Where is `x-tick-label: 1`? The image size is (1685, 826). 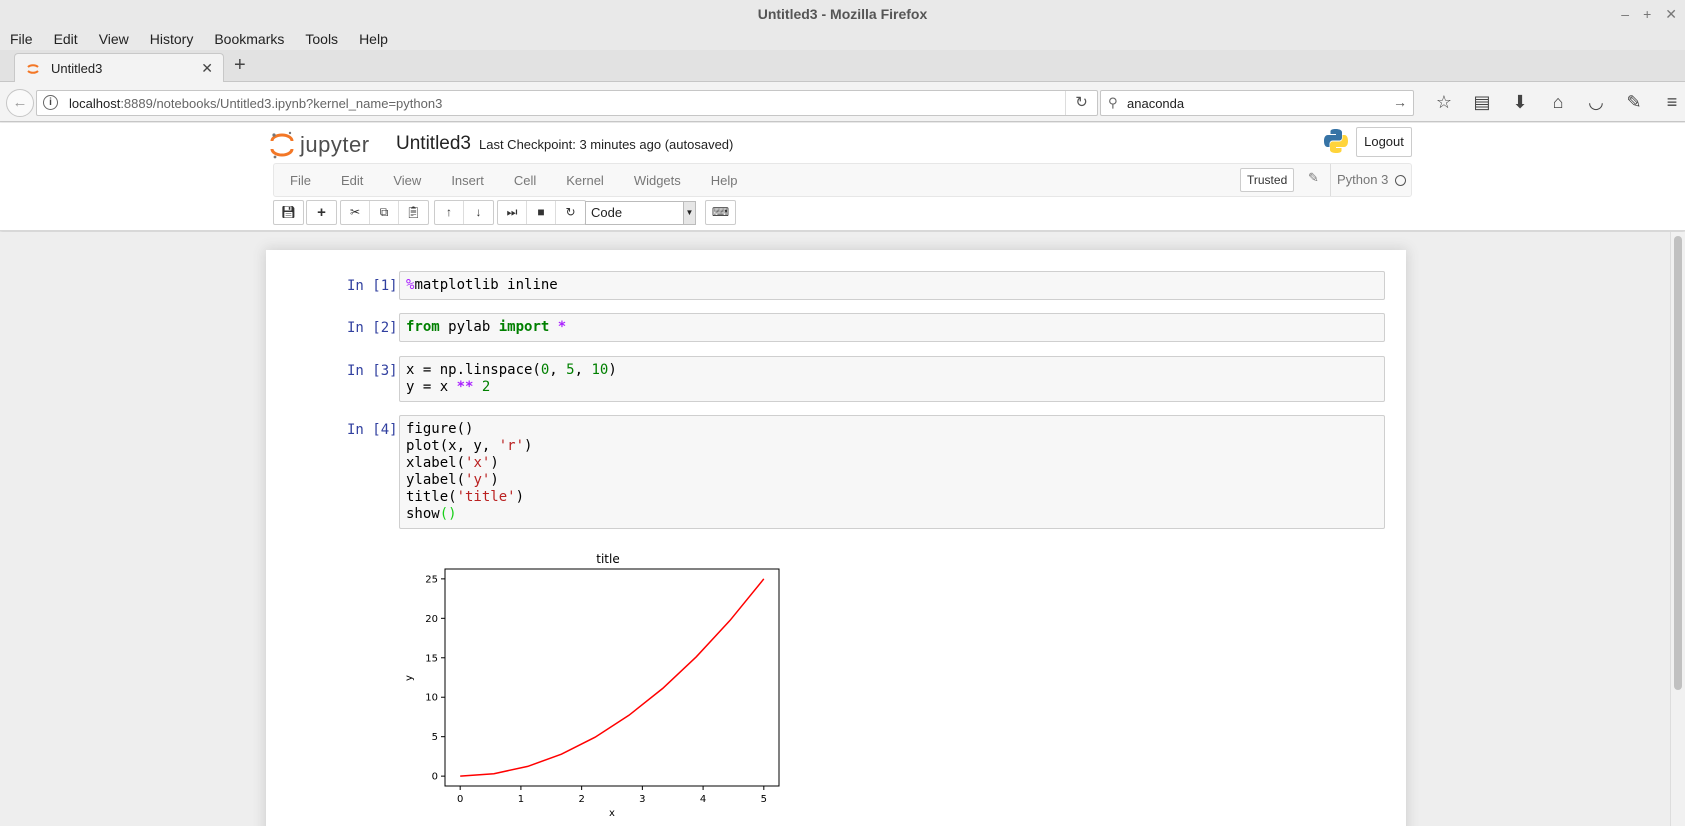 x-tick-label: 1 is located at coordinates (521, 799).